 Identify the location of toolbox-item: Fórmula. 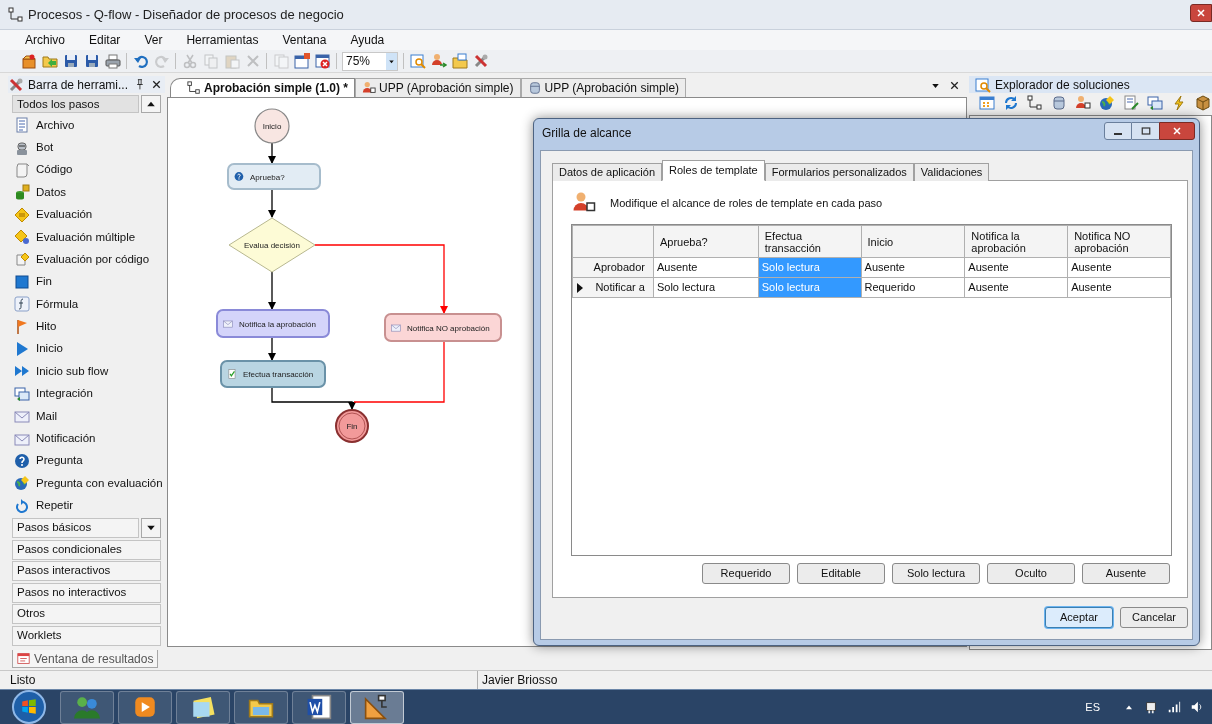
(86, 304).